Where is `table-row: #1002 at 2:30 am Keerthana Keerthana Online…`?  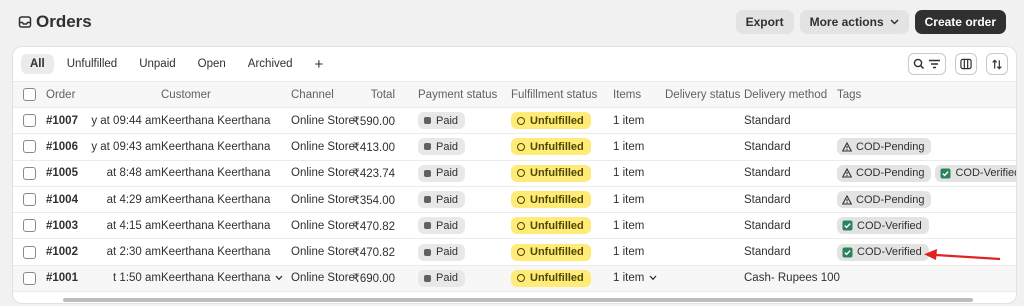
table-row: #1002 at 2:30 am Keerthana Keerthana Online… is located at coordinates (514, 252).